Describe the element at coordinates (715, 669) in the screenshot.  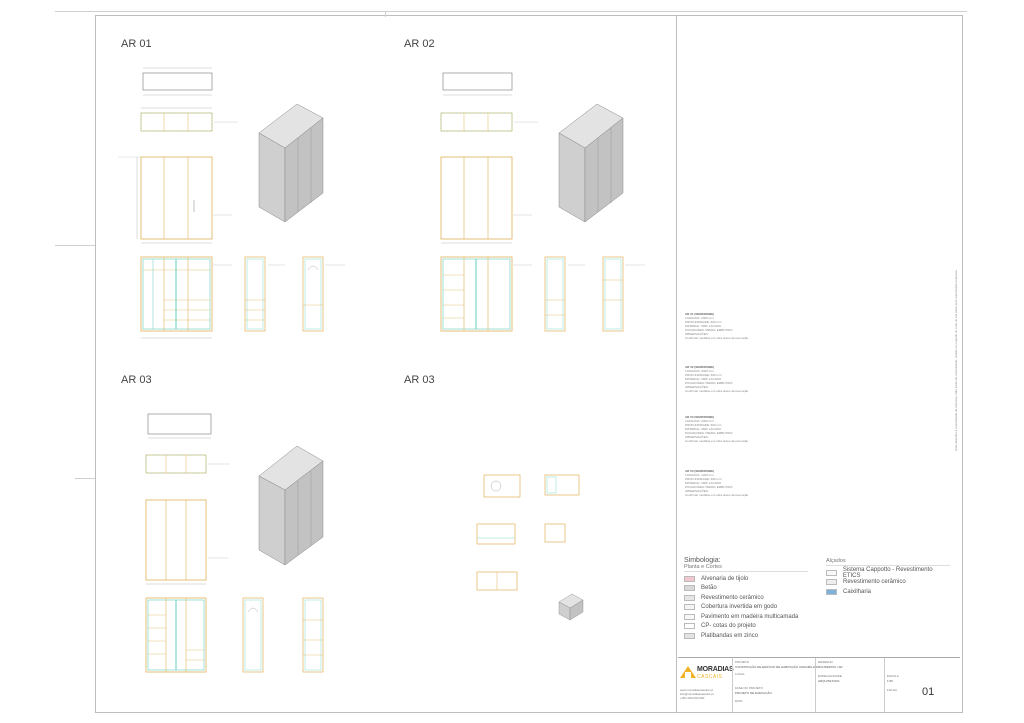
I see `brand-name: MORADIAS` at that location.